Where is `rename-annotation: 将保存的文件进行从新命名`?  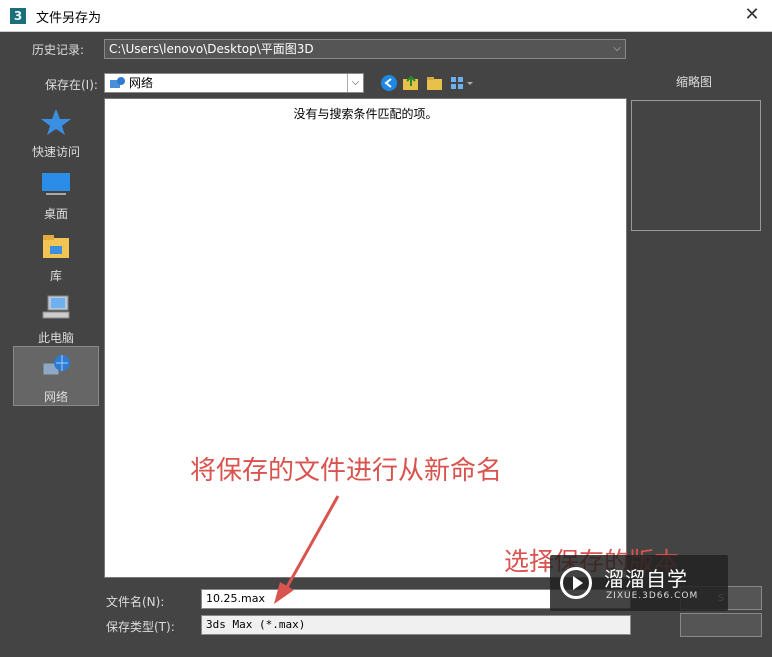
rename-annotation: 将保存的文件进行从新命名 is located at coordinates (346, 471).